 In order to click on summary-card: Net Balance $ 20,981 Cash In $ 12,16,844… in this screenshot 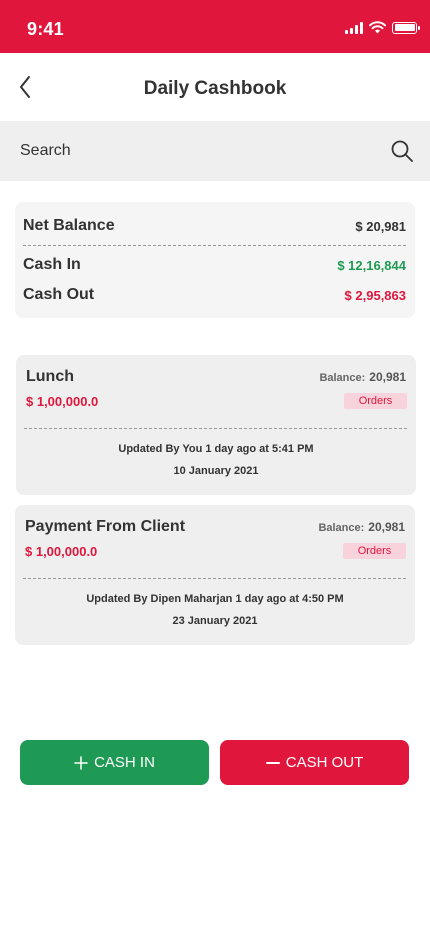, I will do `click(215, 260)`.